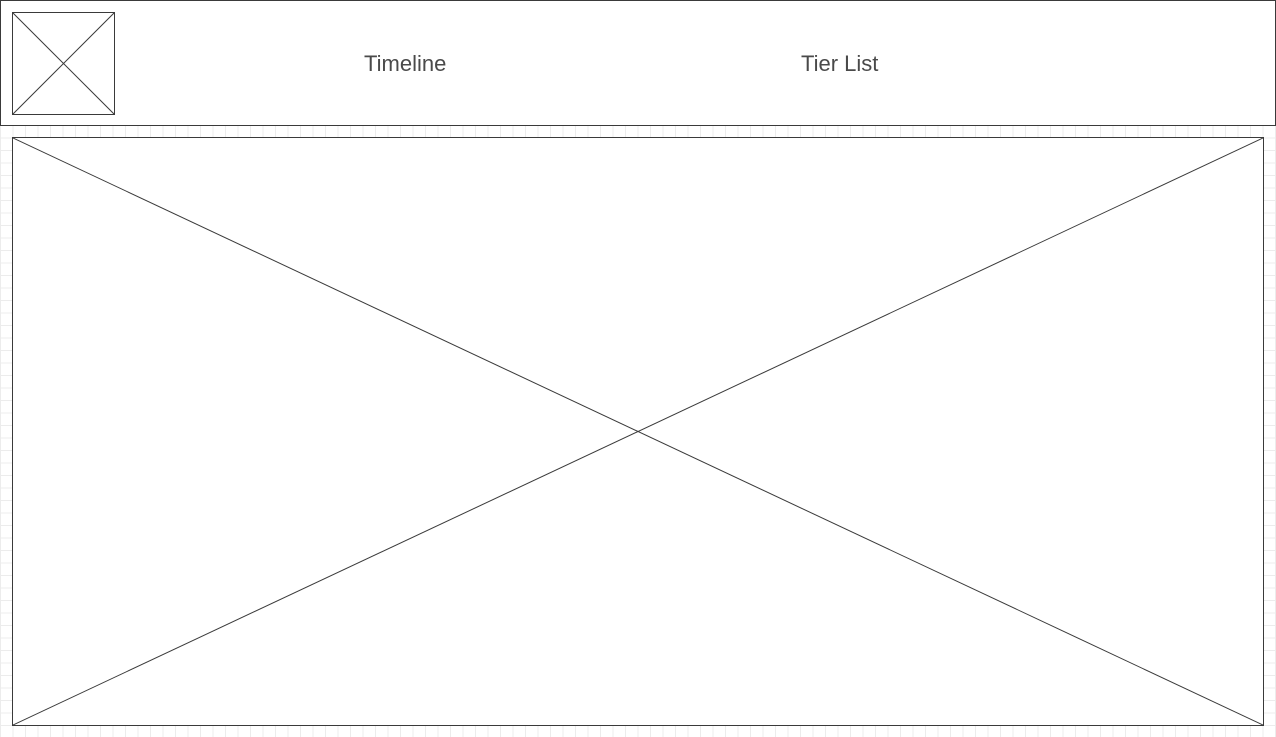  What do you see at coordinates (839, 64) in the screenshot?
I see `nav-link-tier-list: Tier List` at bounding box center [839, 64].